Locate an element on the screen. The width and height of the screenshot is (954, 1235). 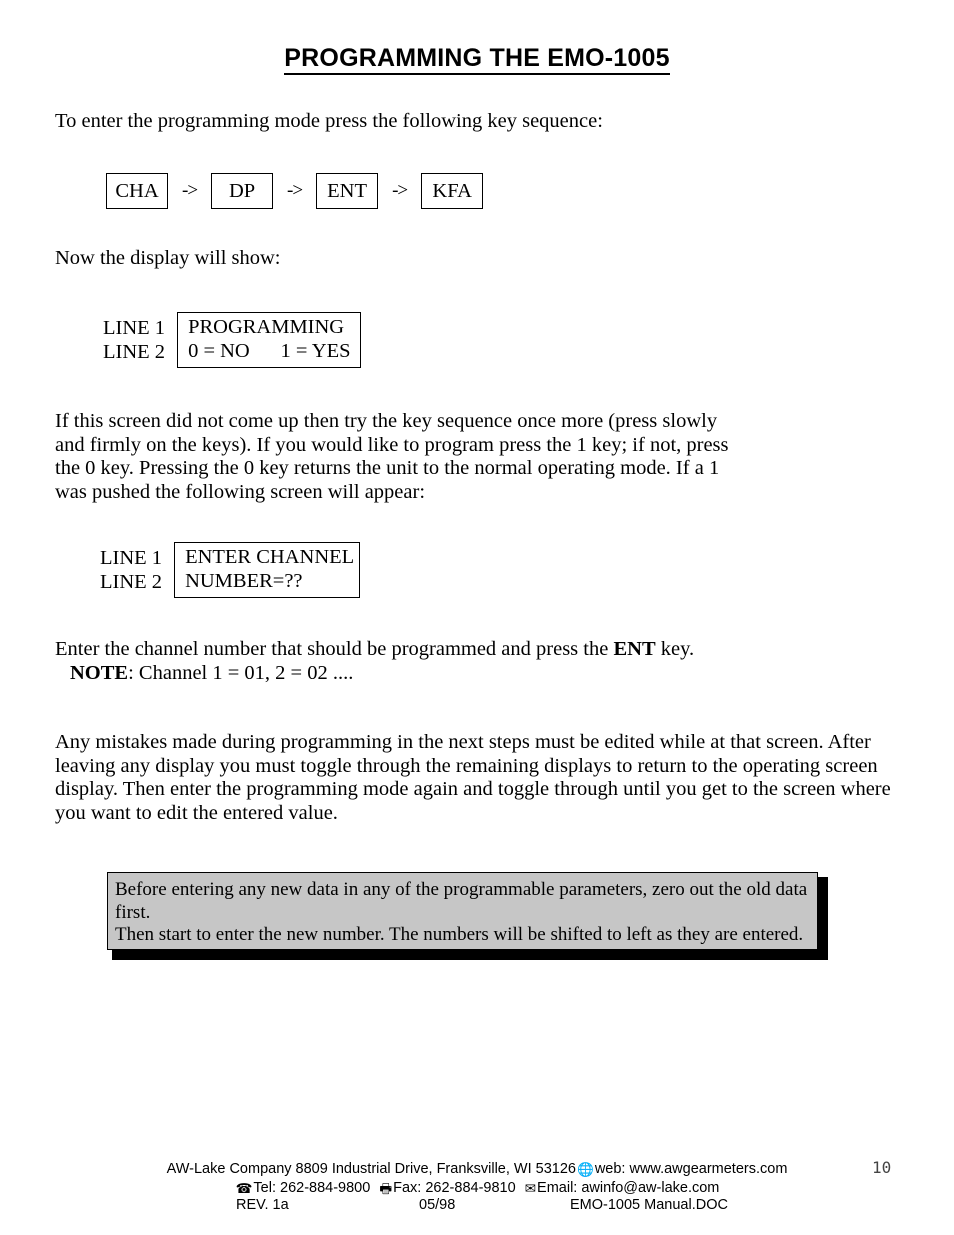
key-arrow-2: -> is located at coordinates (295, 190).